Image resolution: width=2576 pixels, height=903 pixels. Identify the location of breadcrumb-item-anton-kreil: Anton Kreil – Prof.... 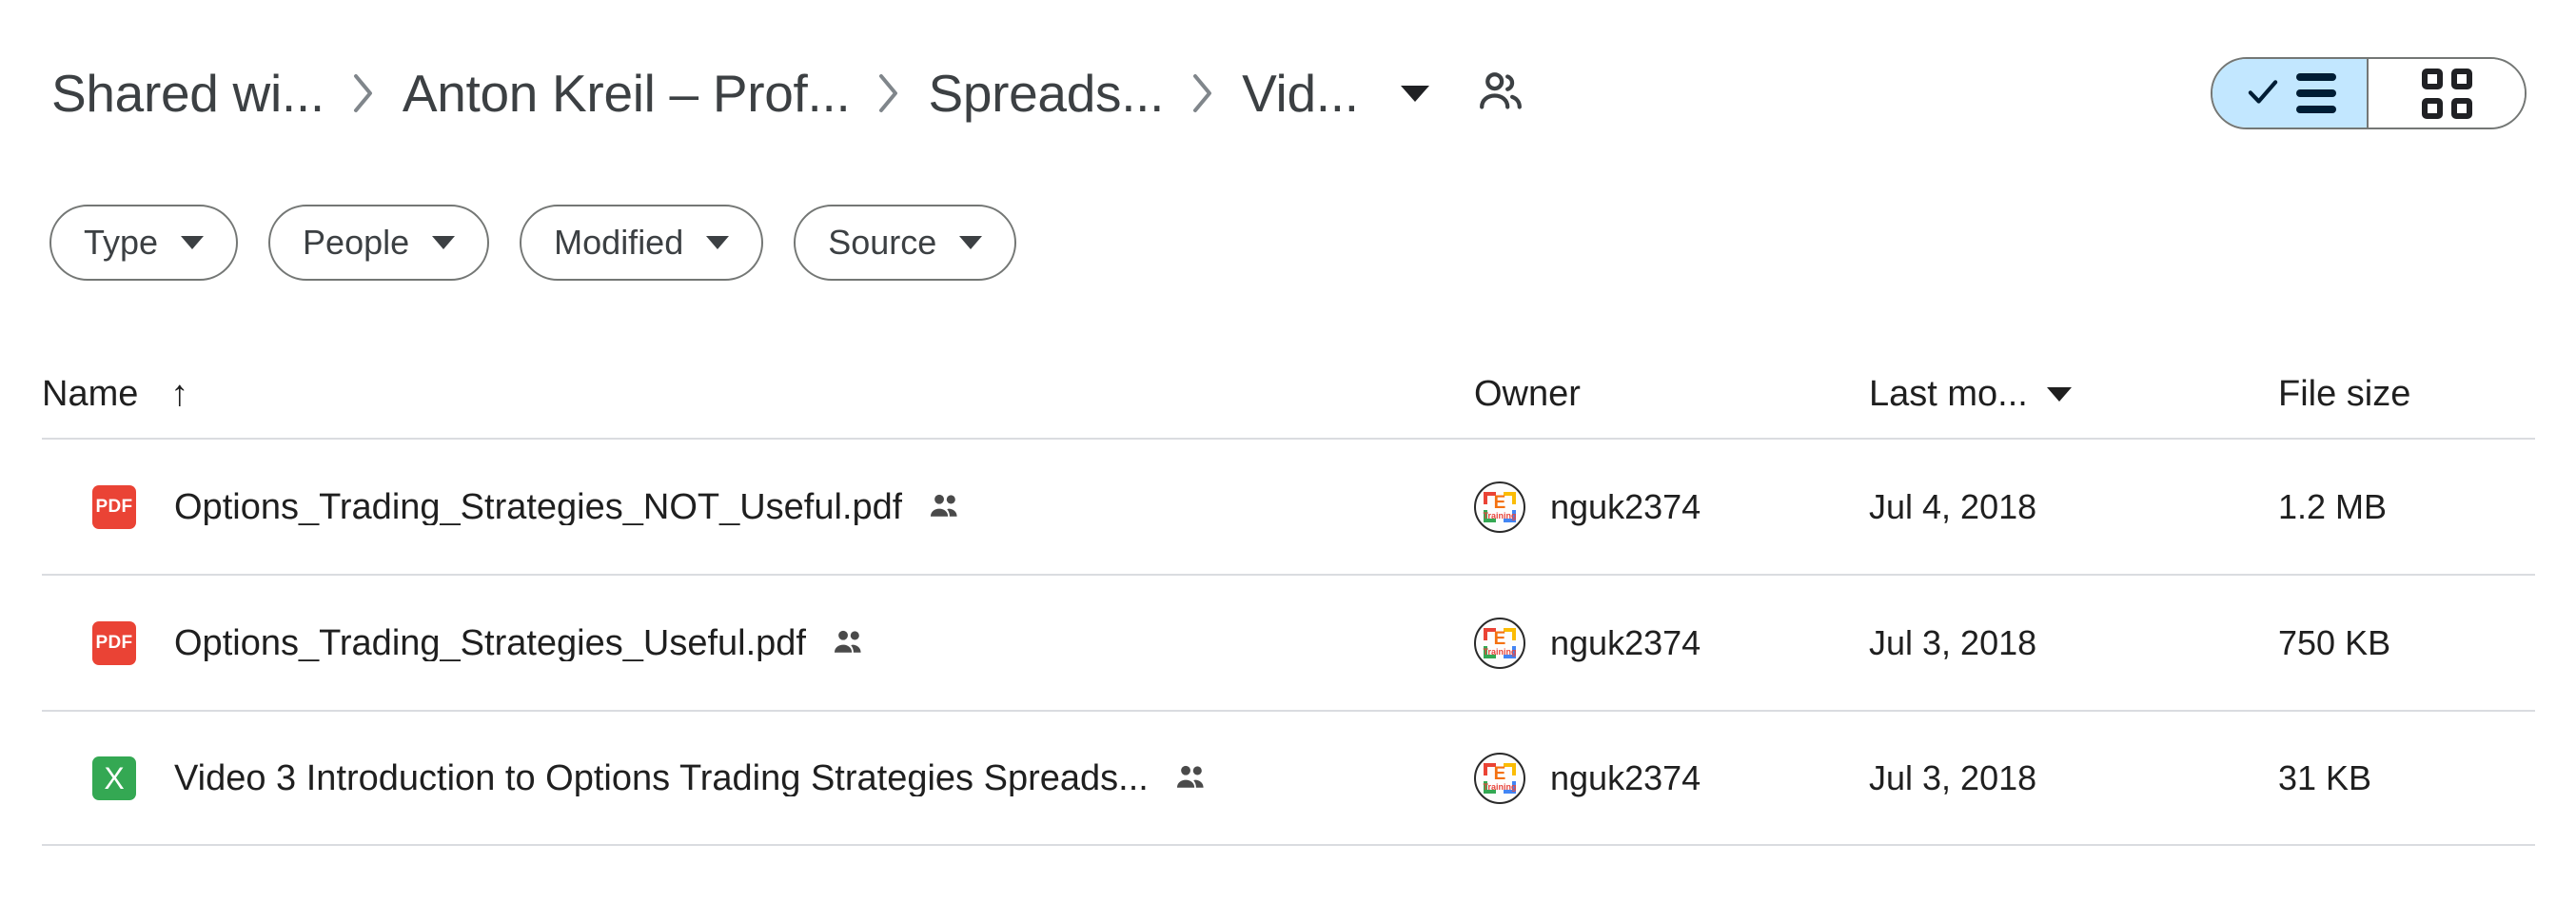
(627, 94).